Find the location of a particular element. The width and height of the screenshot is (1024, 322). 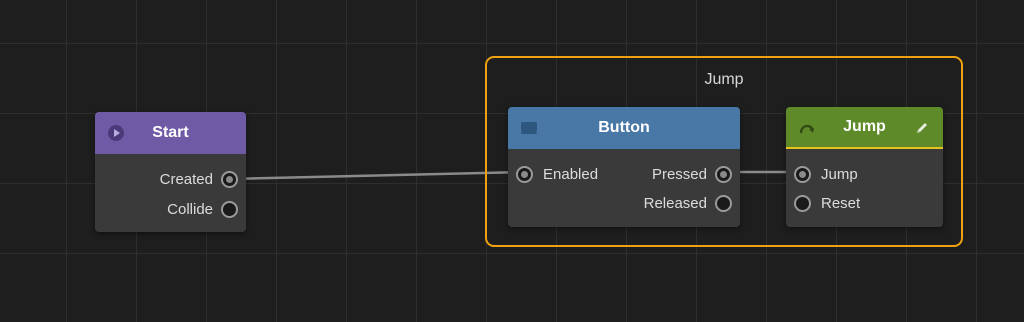

port-row-pressed: Pressed is located at coordinates (692, 174).